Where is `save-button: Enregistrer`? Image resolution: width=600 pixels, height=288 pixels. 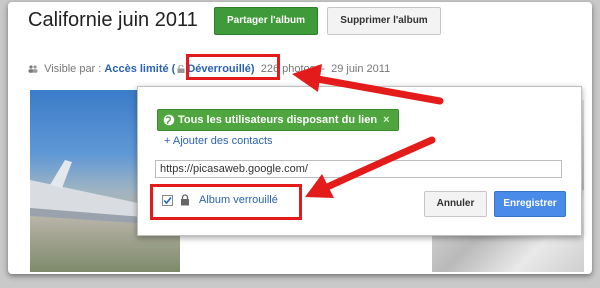
save-button: Enregistrer is located at coordinates (530, 204).